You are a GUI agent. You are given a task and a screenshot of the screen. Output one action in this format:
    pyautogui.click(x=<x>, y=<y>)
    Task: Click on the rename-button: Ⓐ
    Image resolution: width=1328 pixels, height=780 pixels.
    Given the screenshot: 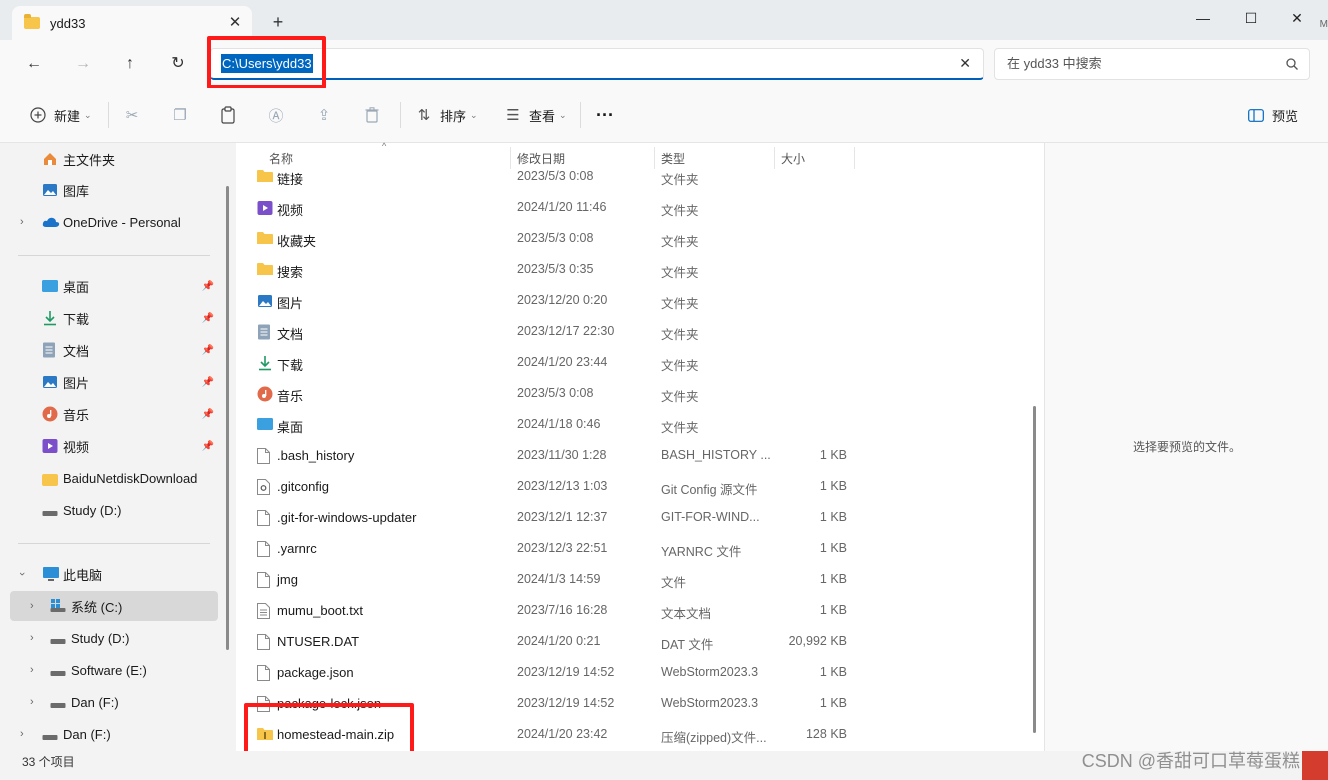 What is the action you would take?
    pyautogui.click(x=276, y=115)
    